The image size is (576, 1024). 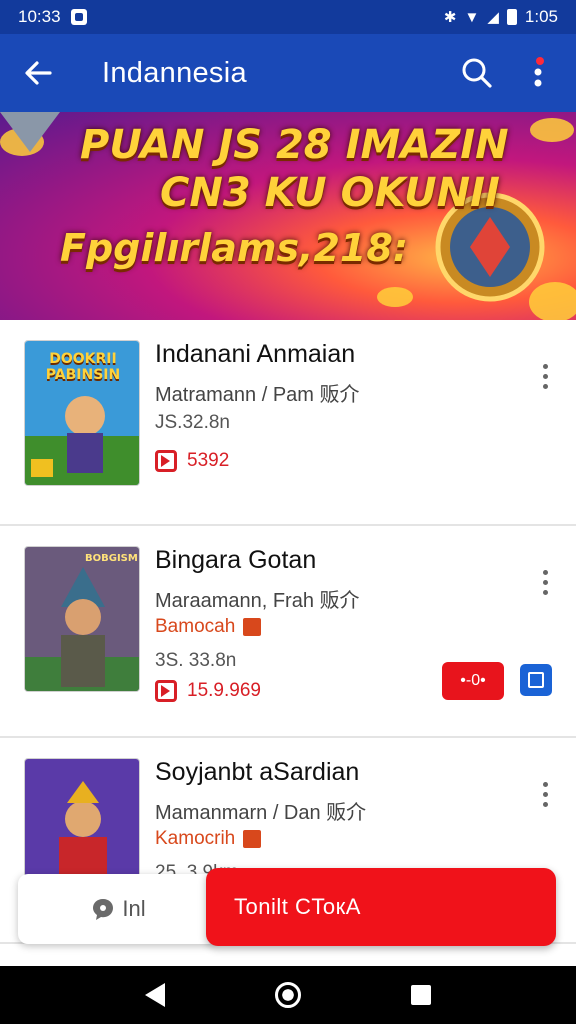 What do you see at coordinates (82, 413) in the screenshot?
I see `game-thumbnail: DOOKRII PABINSIN` at bounding box center [82, 413].